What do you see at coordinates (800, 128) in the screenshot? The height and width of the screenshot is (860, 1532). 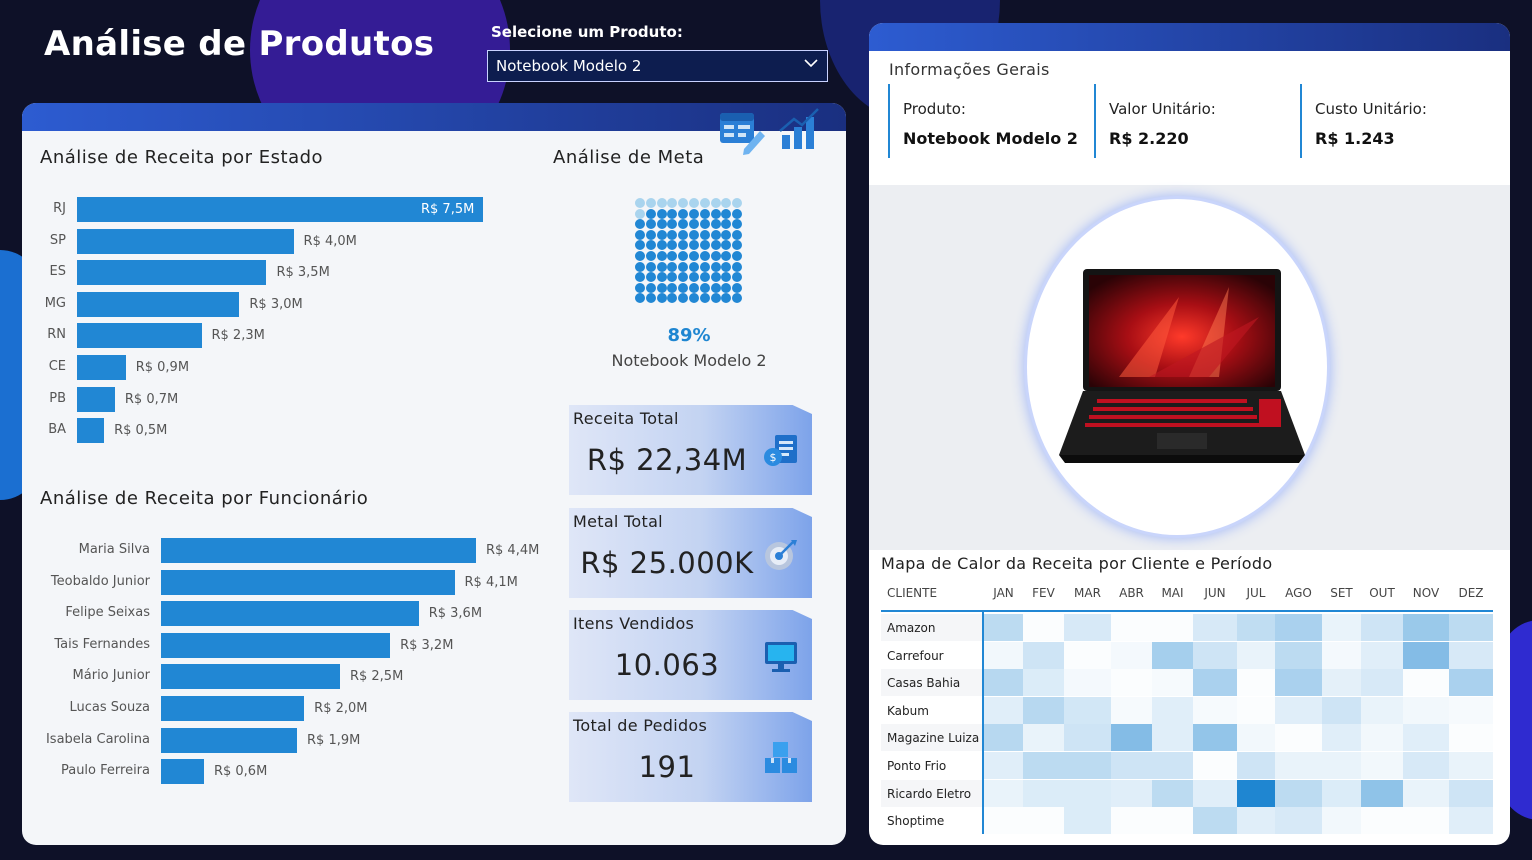 I see `bar-chart-icon` at bounding box center [800, 128].